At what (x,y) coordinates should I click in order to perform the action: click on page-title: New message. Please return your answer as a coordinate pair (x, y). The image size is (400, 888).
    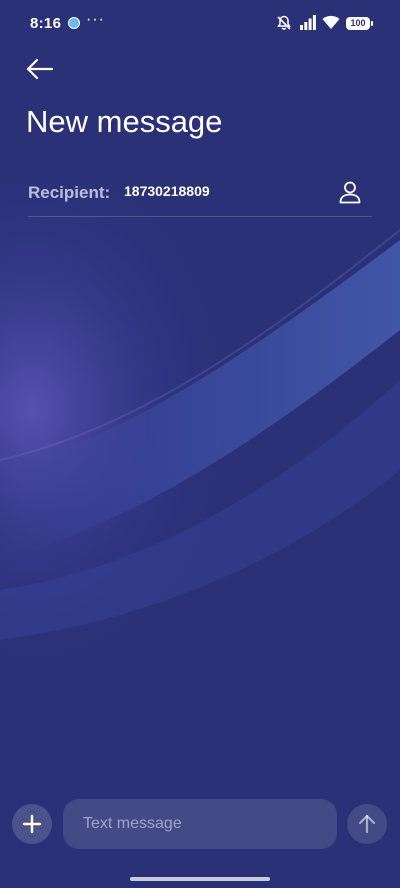
    Looking at the image, I should click on (124, 121).